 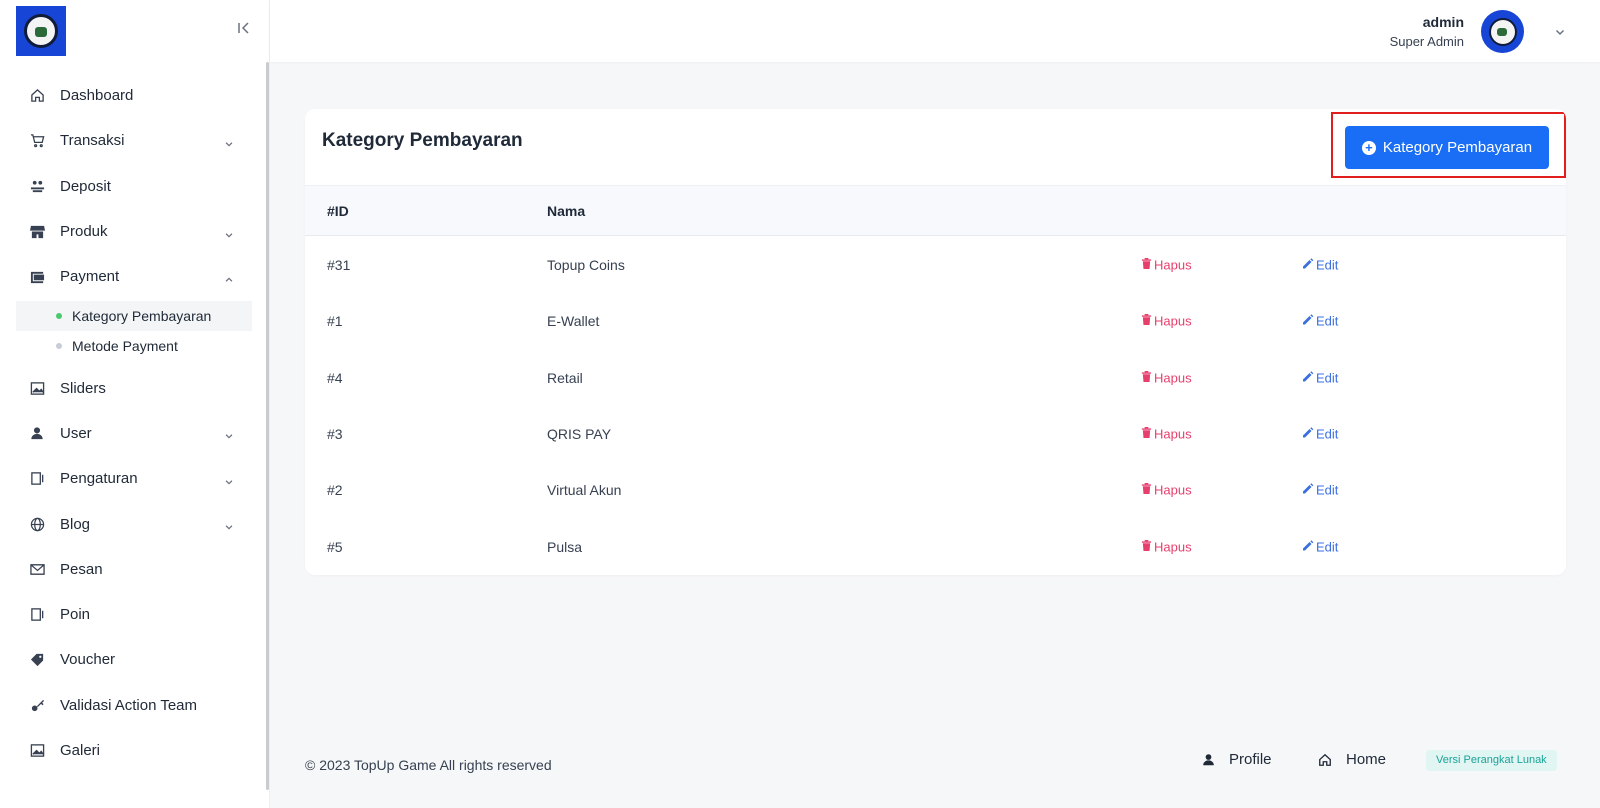 What do you see at coordinates (584, 490) in the screenshot?
I see `row-name: Virtual Akun` at bounding box center [584, 490].